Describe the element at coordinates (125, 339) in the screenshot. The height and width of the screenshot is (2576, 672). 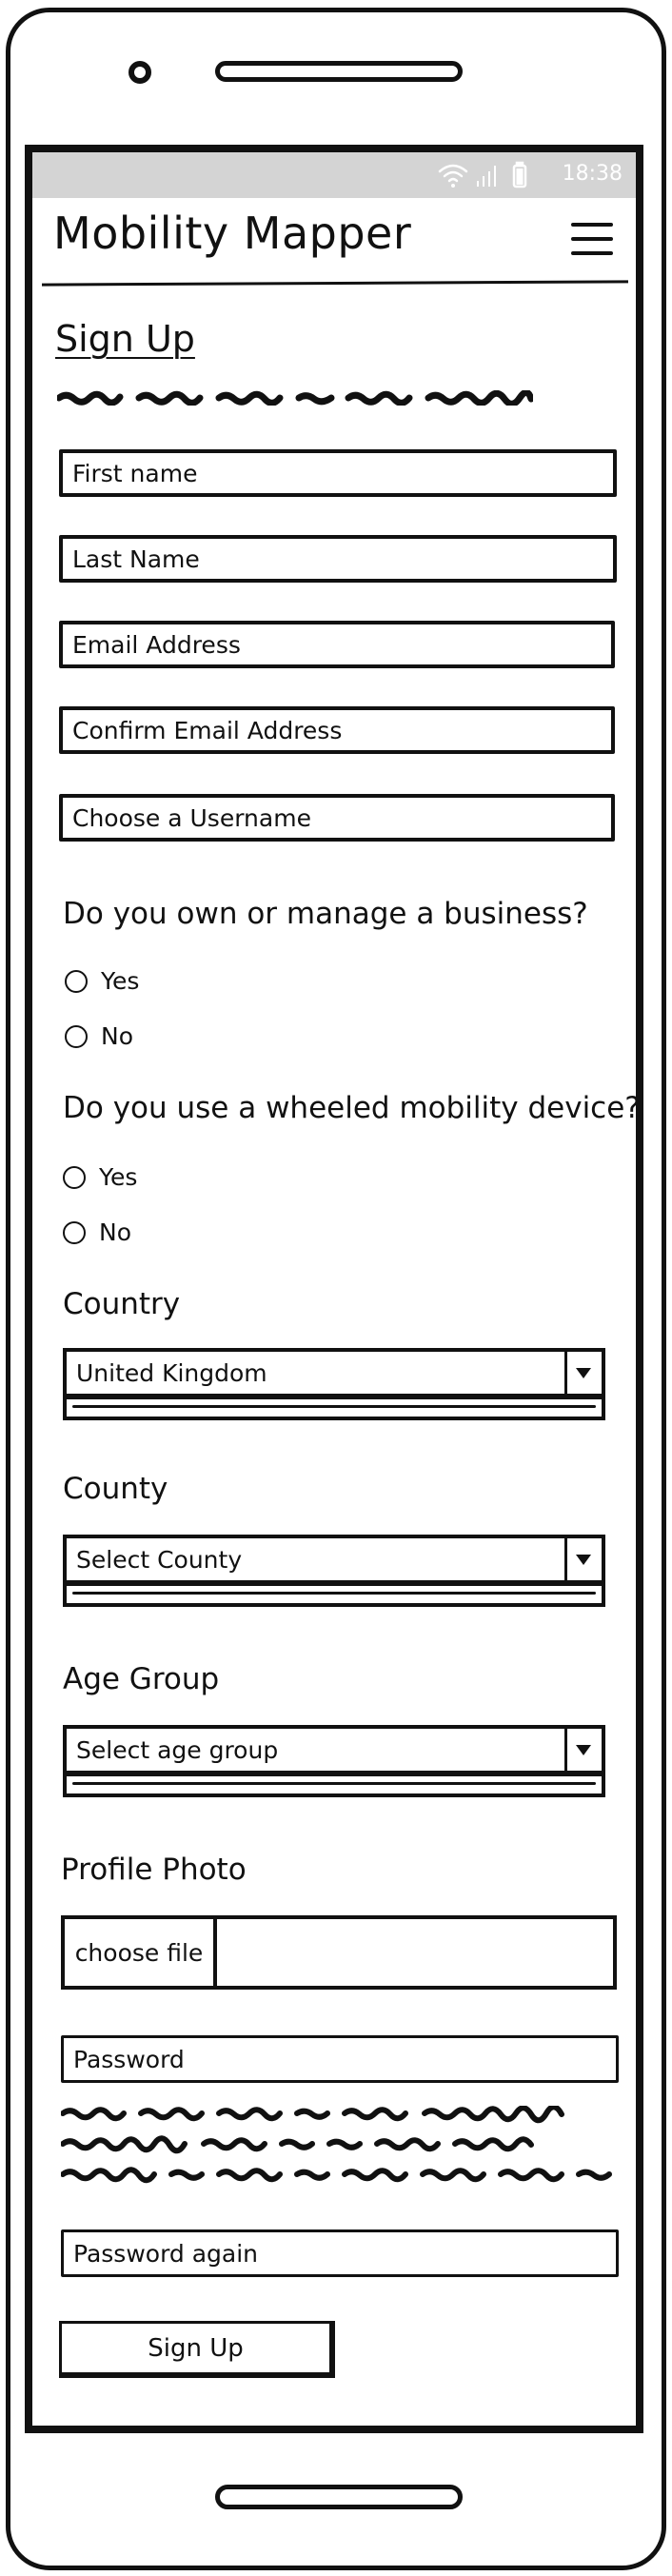
I see `page-title: Sign Up` at that location.